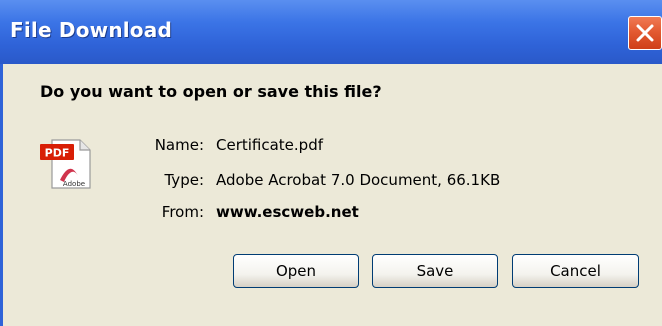 This screenshot has height=326, width=662. What do you see at coordinates (65, 164) in the screenshot?
I see `pdf-file-icon: PDF Adobe` at bounding box center [65, 164].